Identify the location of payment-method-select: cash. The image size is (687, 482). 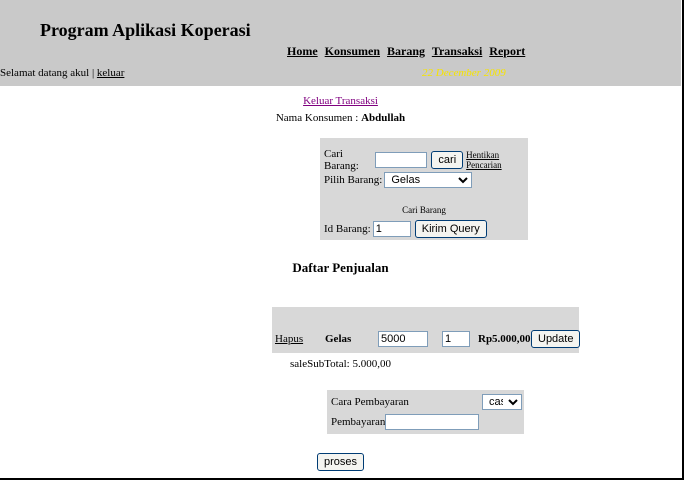
(502, 402).